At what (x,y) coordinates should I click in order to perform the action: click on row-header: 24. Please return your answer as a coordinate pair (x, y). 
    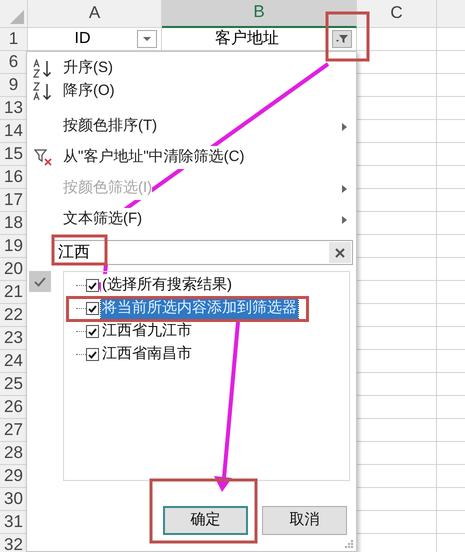
    Looking at the image, I should click on (14, 361).